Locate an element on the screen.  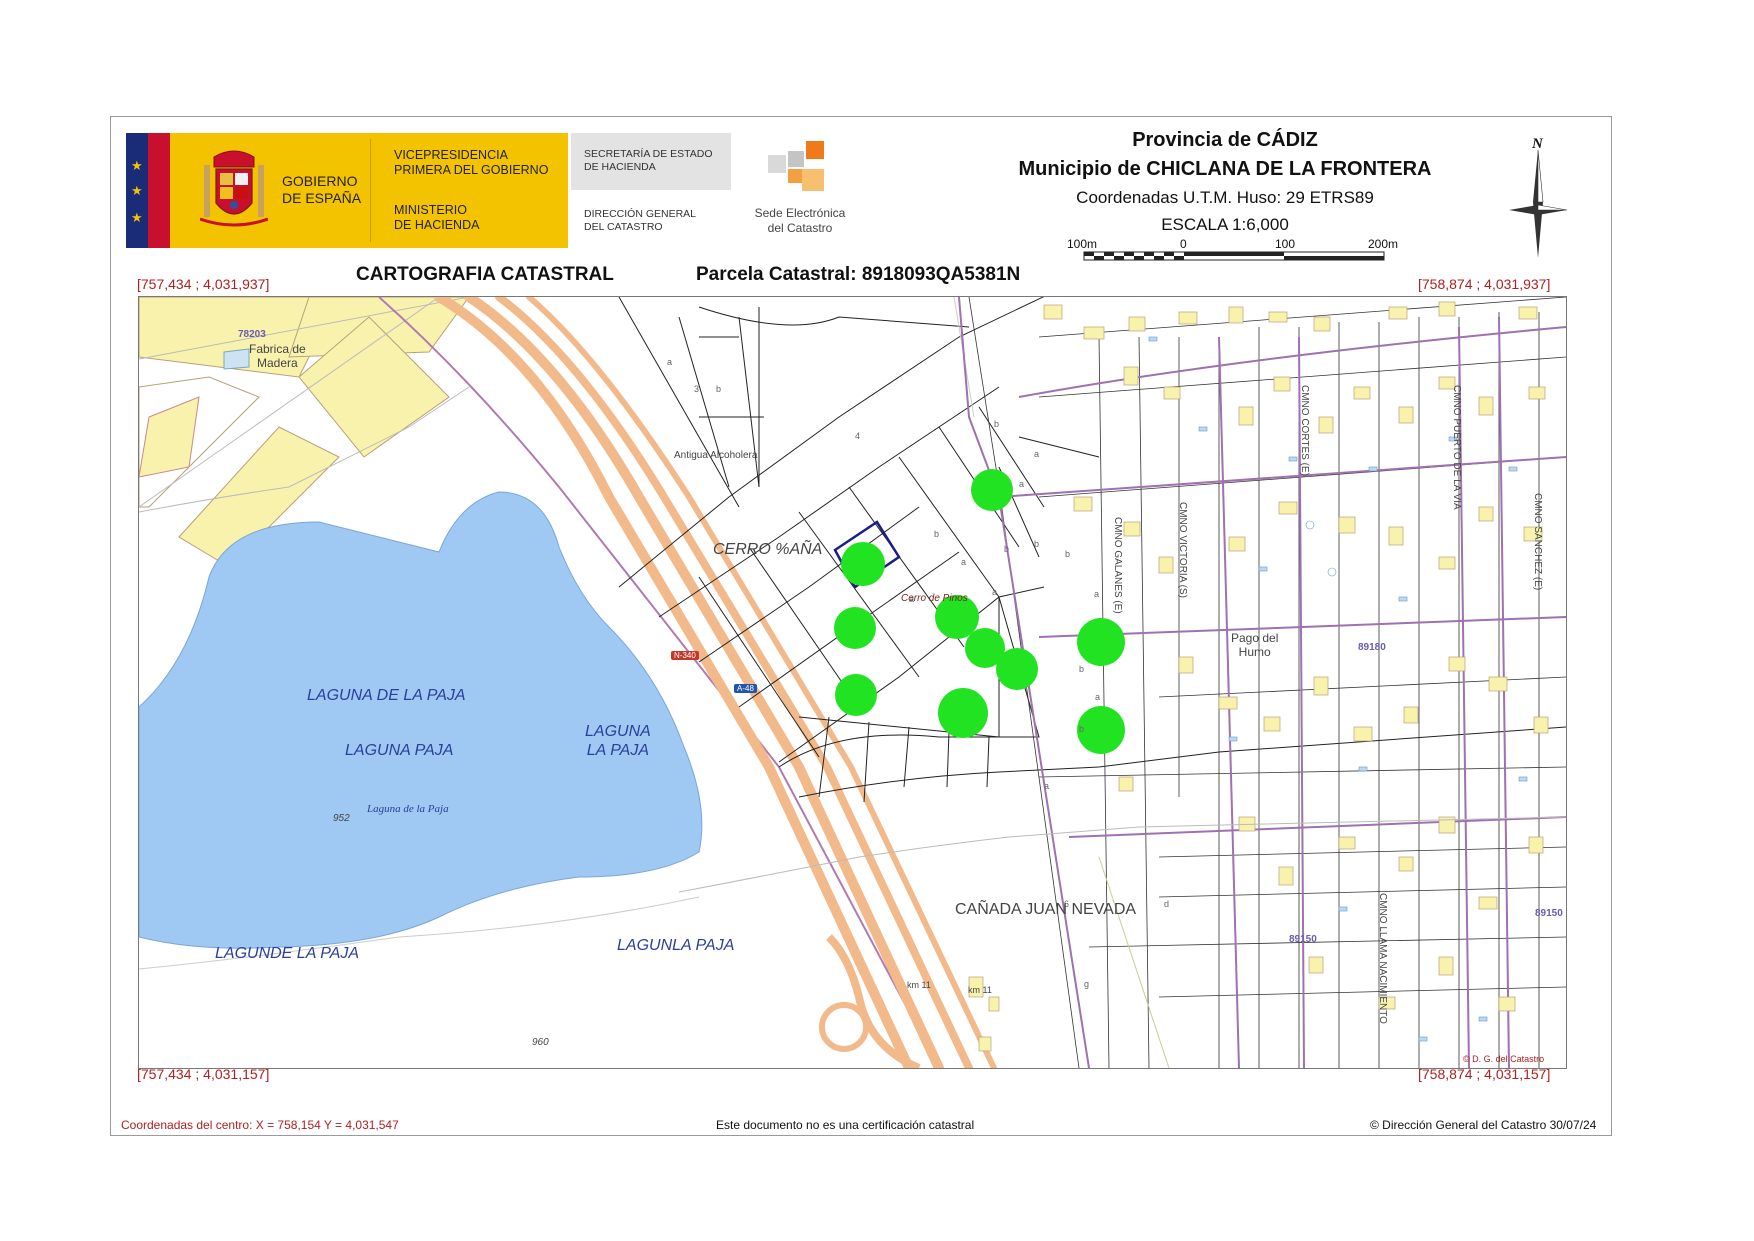
svg-text: 3 is located at coordinates (696, 389).